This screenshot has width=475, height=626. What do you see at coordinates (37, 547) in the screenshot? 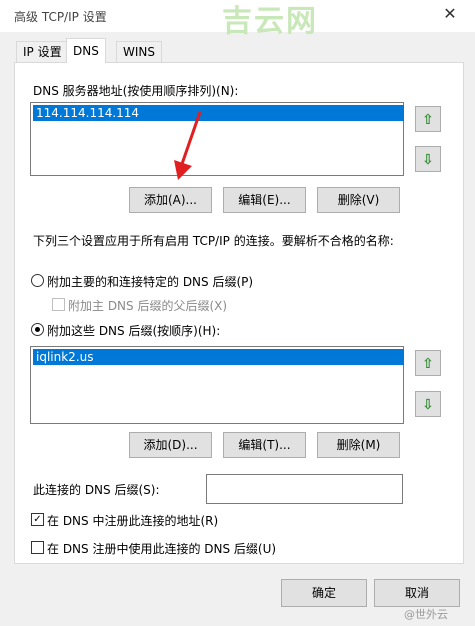
I see `use-suffix-checkbox` at bounding box center [37, 547].